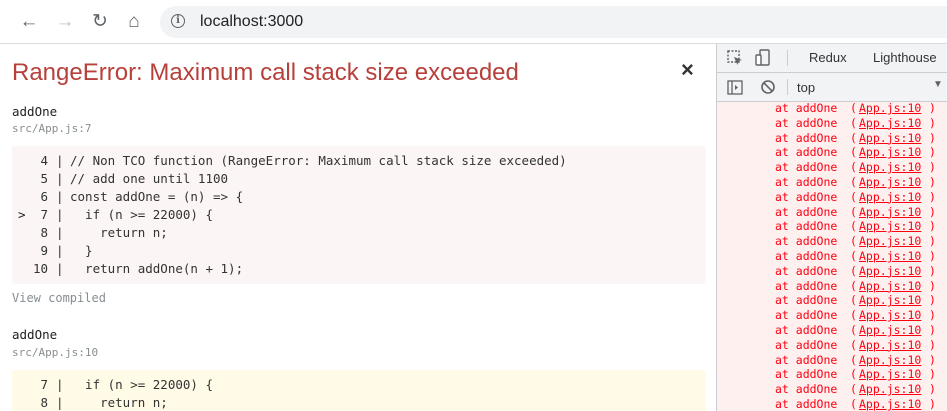 The height and width of the screenshot is (411, 947). Describe the element at coordinates (22, 214) in the screenshot. I see `current-line-marker: >` at that location.